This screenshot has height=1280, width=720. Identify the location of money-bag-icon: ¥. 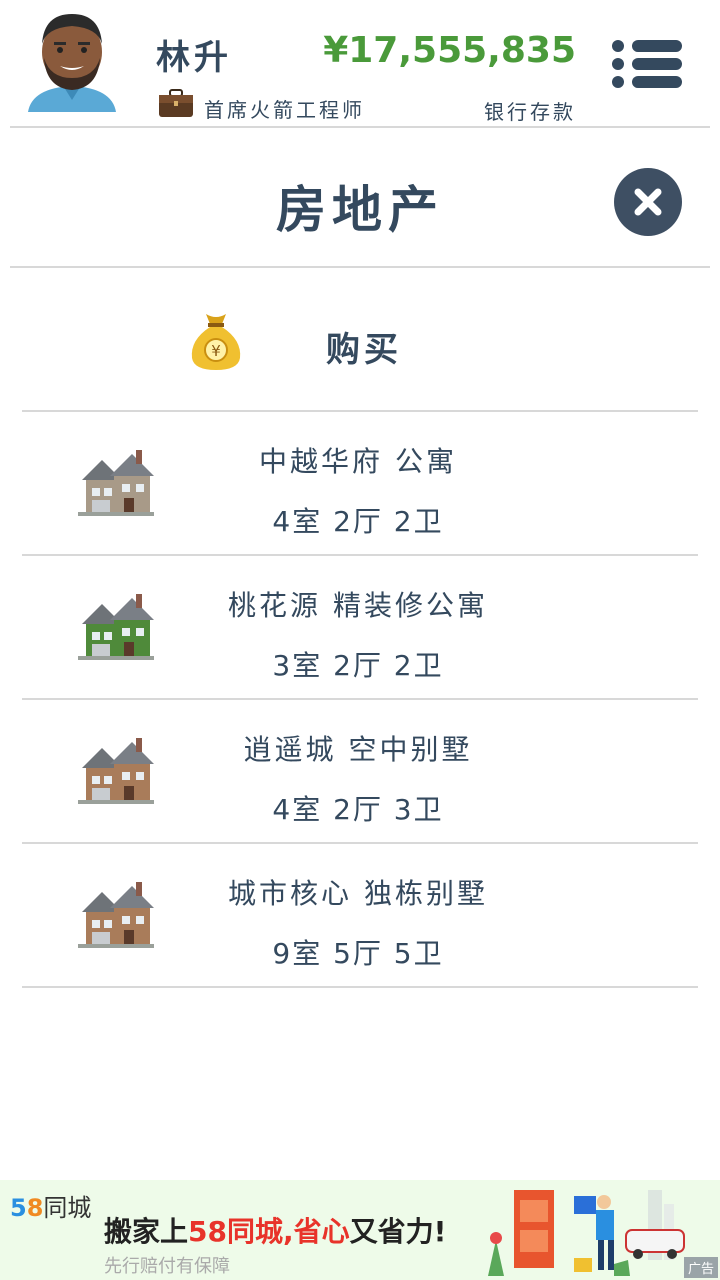
(216, 342).